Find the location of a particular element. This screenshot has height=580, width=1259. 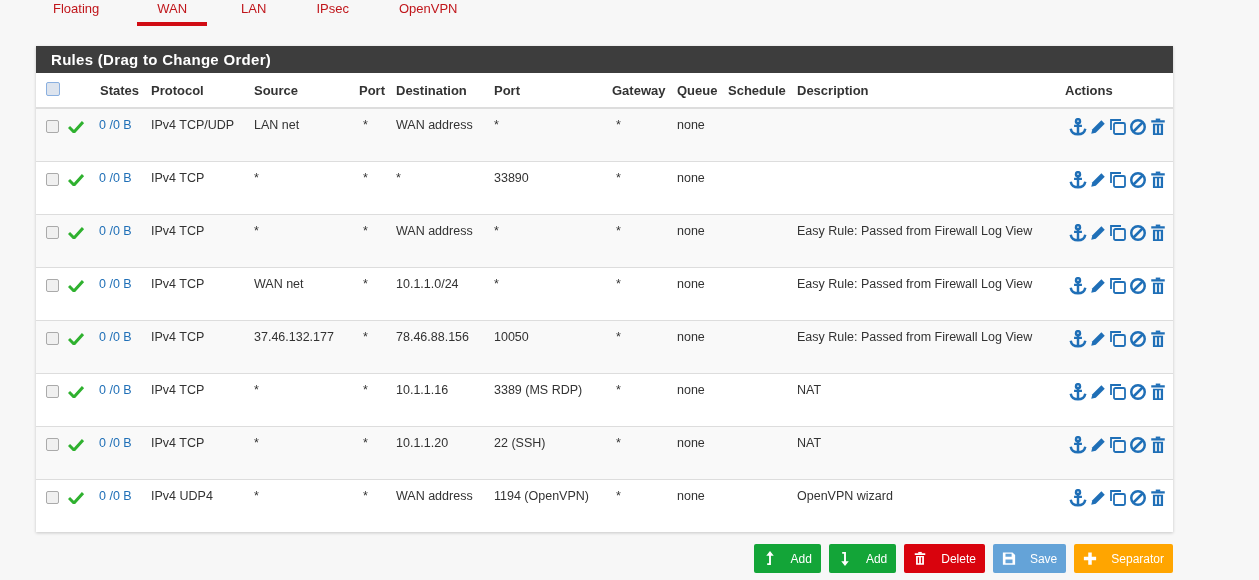

column-header: Port is located at coordinates (507, 90).